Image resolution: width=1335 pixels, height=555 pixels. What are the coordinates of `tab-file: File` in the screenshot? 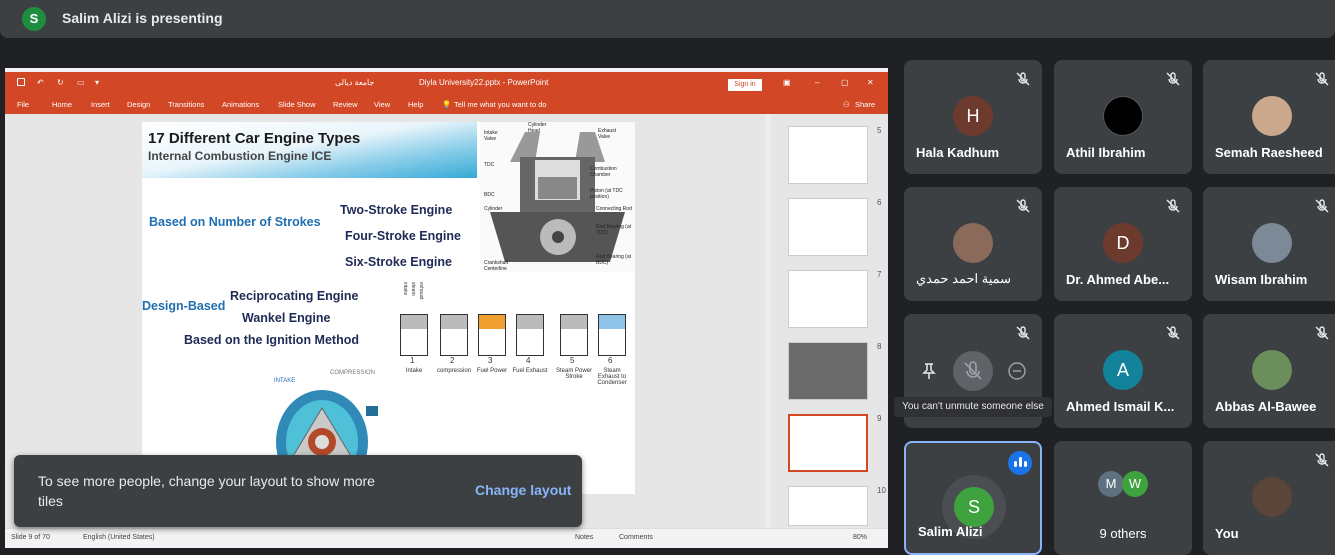 It's located at (23, 104).